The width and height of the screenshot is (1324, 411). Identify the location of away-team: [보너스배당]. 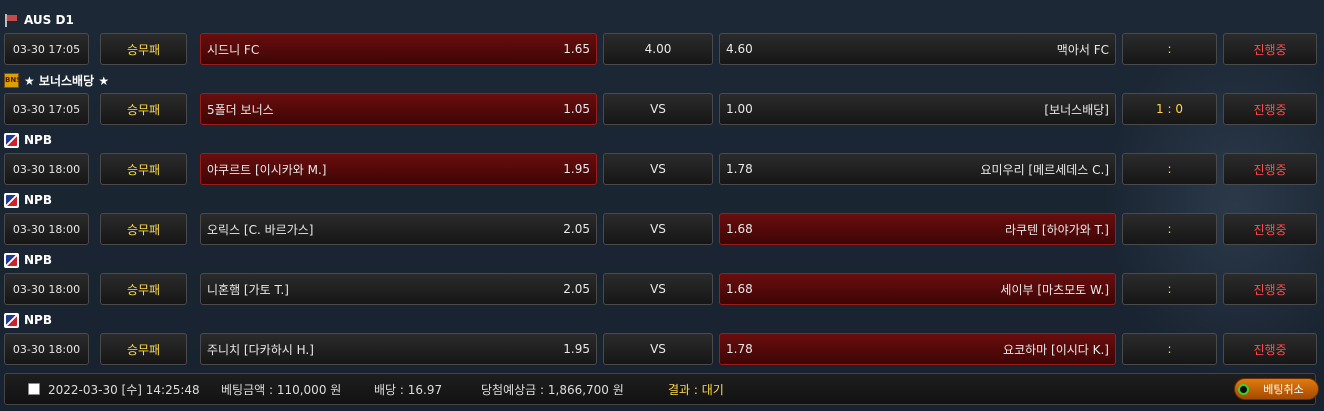
(1076, 109).